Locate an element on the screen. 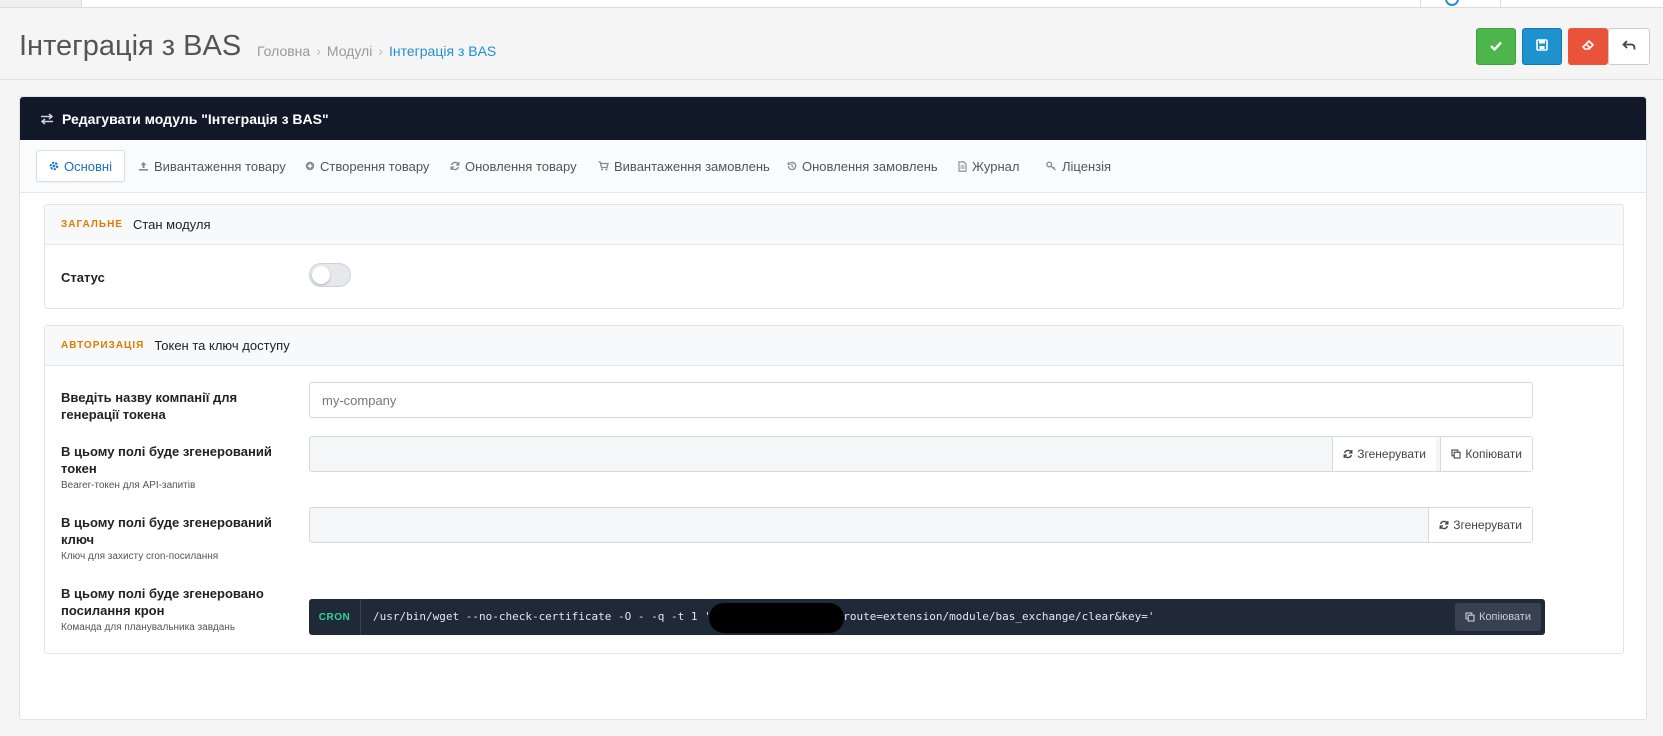 Image resolution: width=1663 pixels, height=736 pixels. copy-cron-button: Копіювати is located at coordinates (1498, 617).